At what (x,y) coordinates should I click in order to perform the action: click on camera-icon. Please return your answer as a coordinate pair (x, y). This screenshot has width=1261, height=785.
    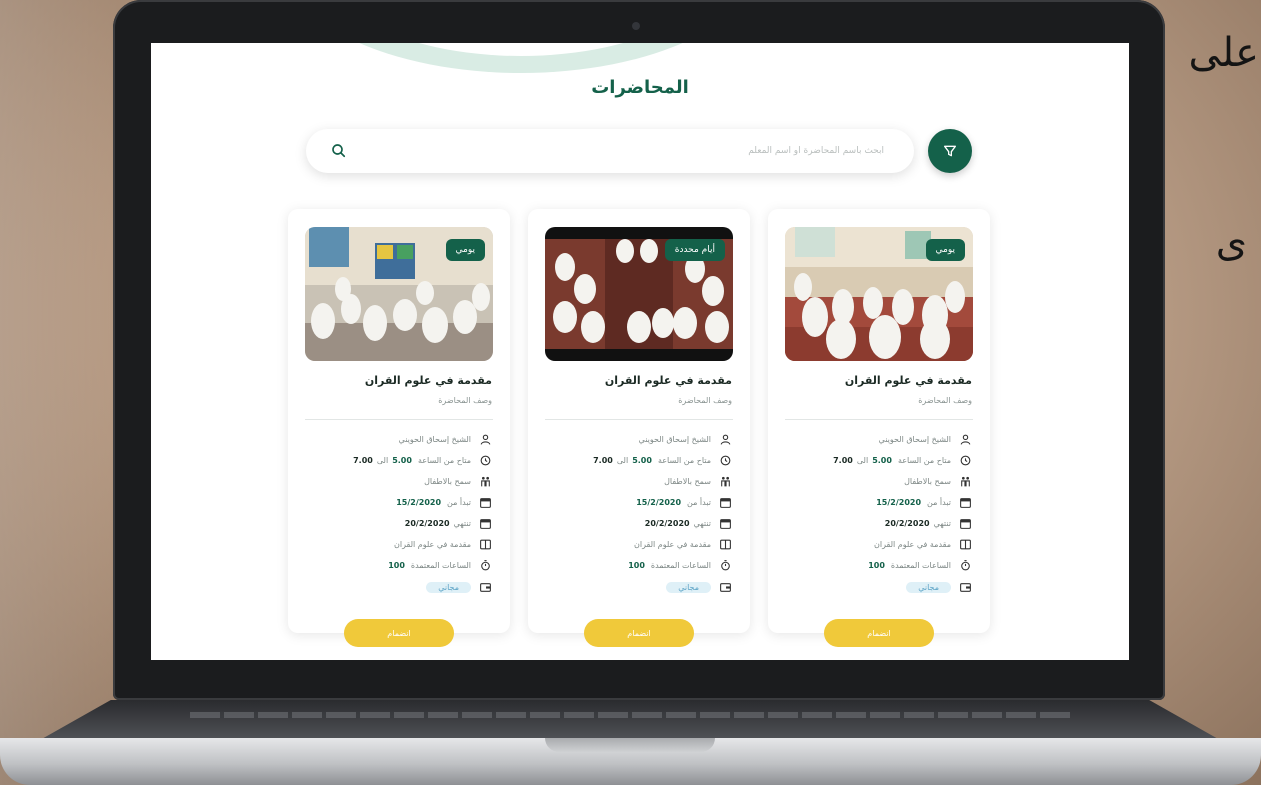
    Looking at the image, I should click on (636, 26).